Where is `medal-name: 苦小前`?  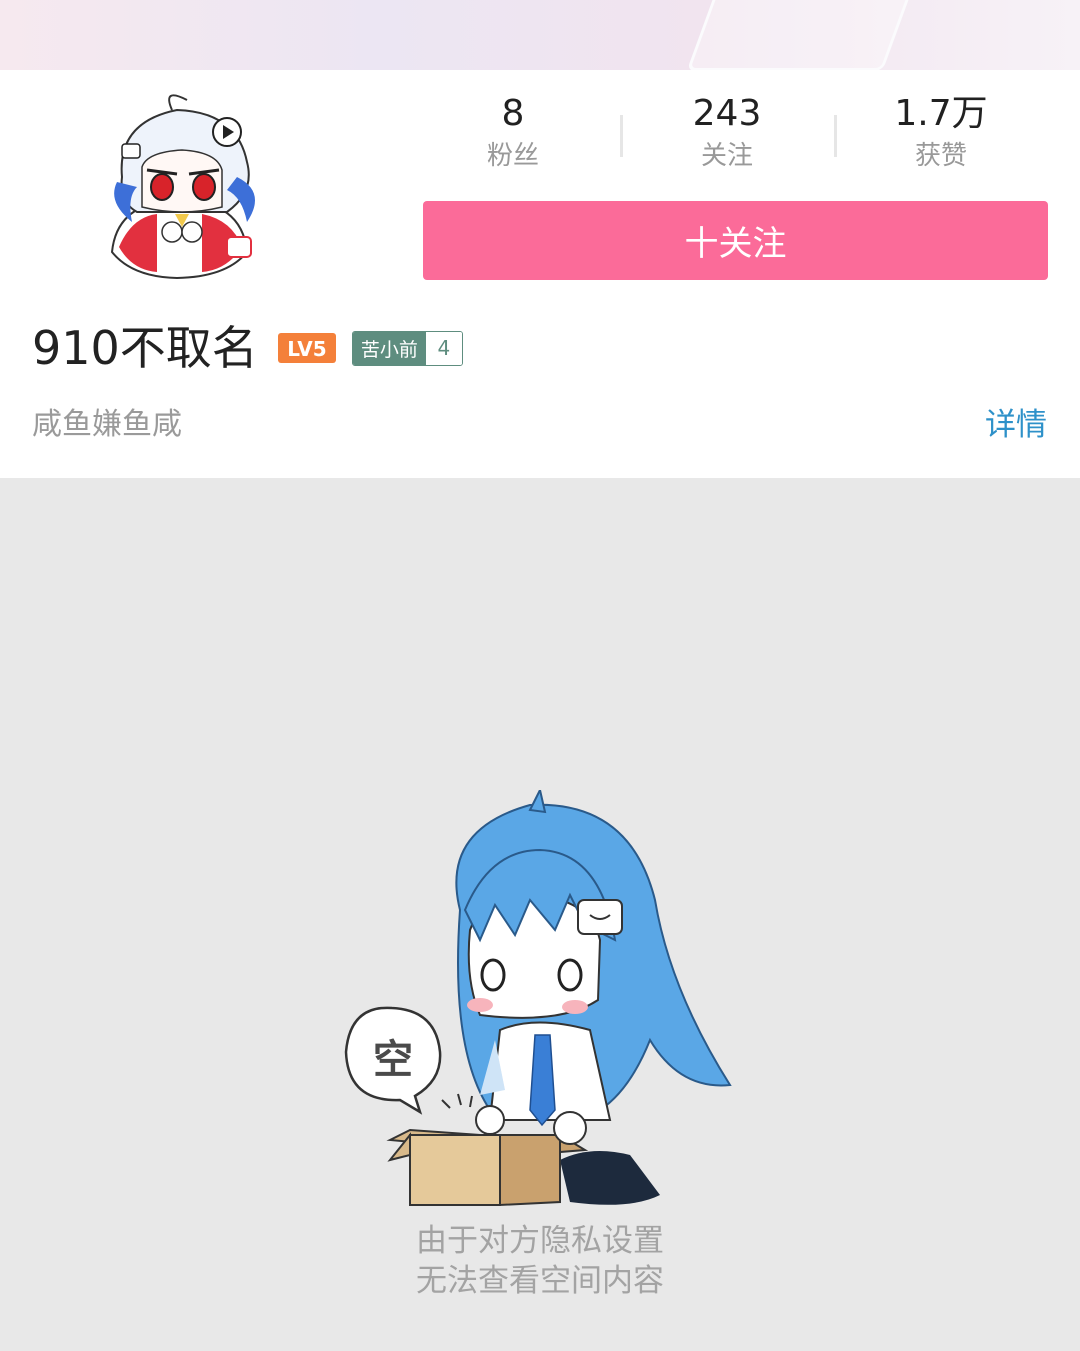
medal-name: 苦小前 is located at coordinates (389, 348).